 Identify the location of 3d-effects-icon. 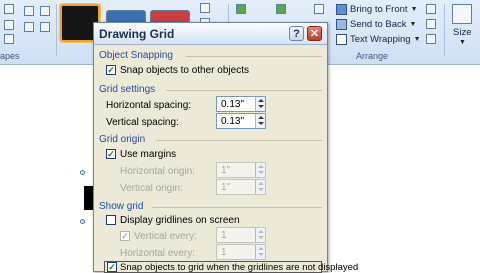
(281, 9).